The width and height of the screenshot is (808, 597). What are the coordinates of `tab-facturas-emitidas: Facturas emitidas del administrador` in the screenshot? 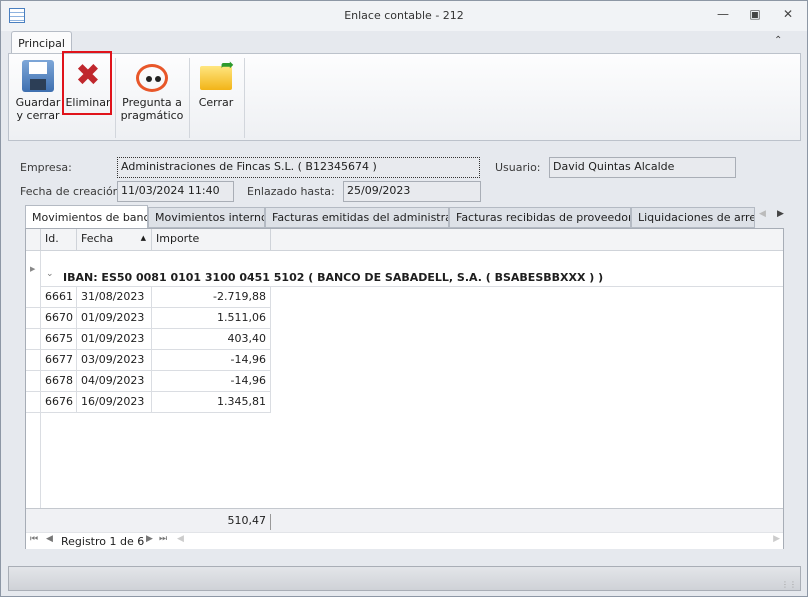 It's located at (357, 217).